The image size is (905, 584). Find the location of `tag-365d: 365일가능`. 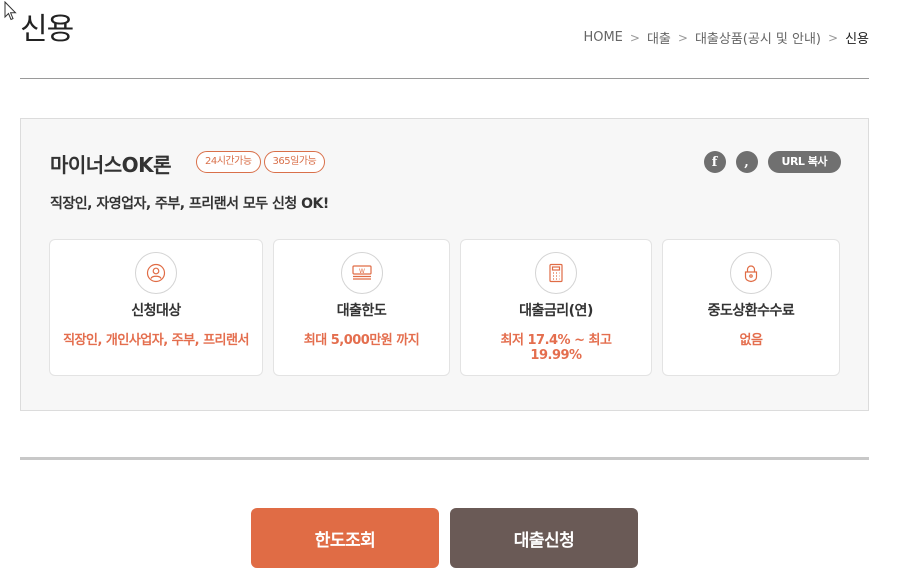

tag-365d: 365일가능 is located at coordinates (294, 162).